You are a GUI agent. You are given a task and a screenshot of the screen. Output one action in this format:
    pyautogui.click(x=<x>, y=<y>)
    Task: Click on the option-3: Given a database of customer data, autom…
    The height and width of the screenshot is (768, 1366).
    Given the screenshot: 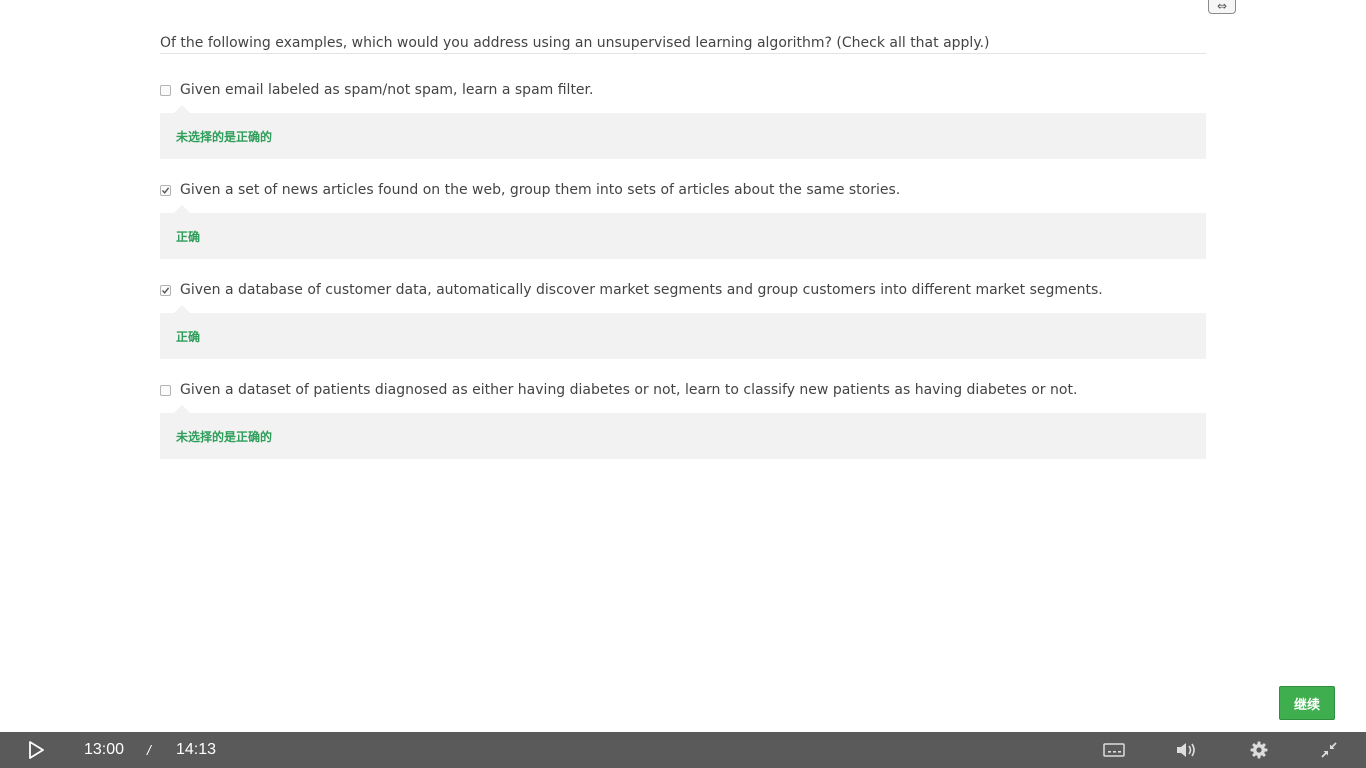 What is the action you would take?
    pyautogui.click(x=683, y=319)
    